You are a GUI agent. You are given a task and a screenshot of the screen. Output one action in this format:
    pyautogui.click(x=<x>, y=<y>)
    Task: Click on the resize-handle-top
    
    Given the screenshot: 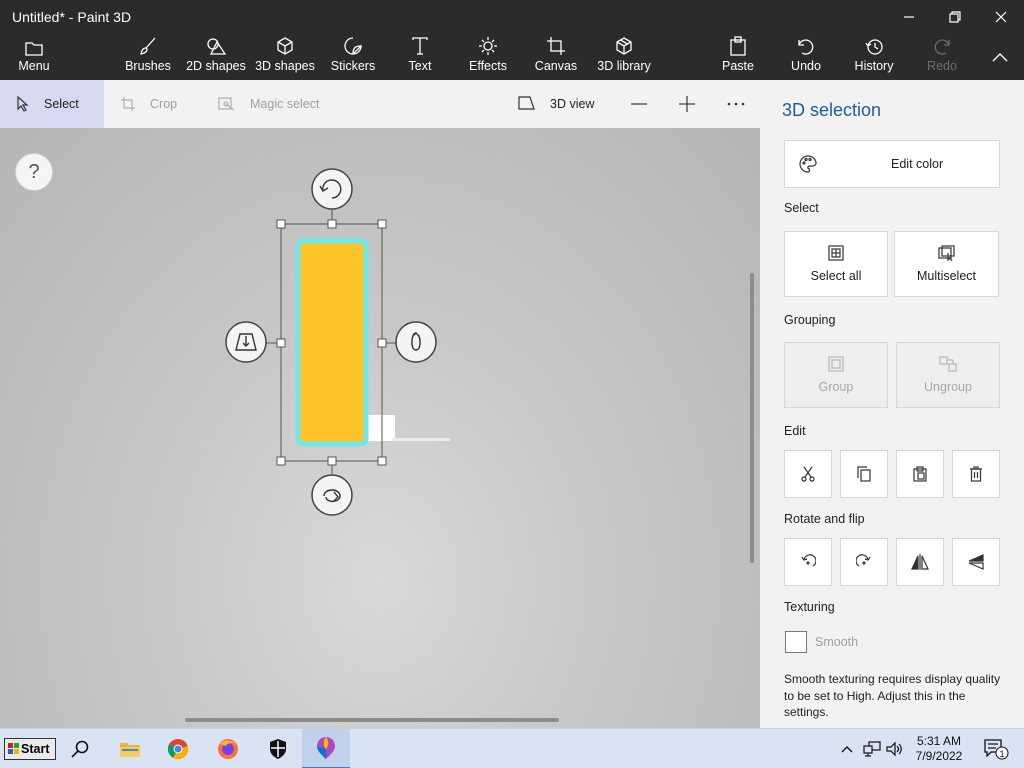 What is the action you would take?
    pyautogui.click(x=332, y=224)
    